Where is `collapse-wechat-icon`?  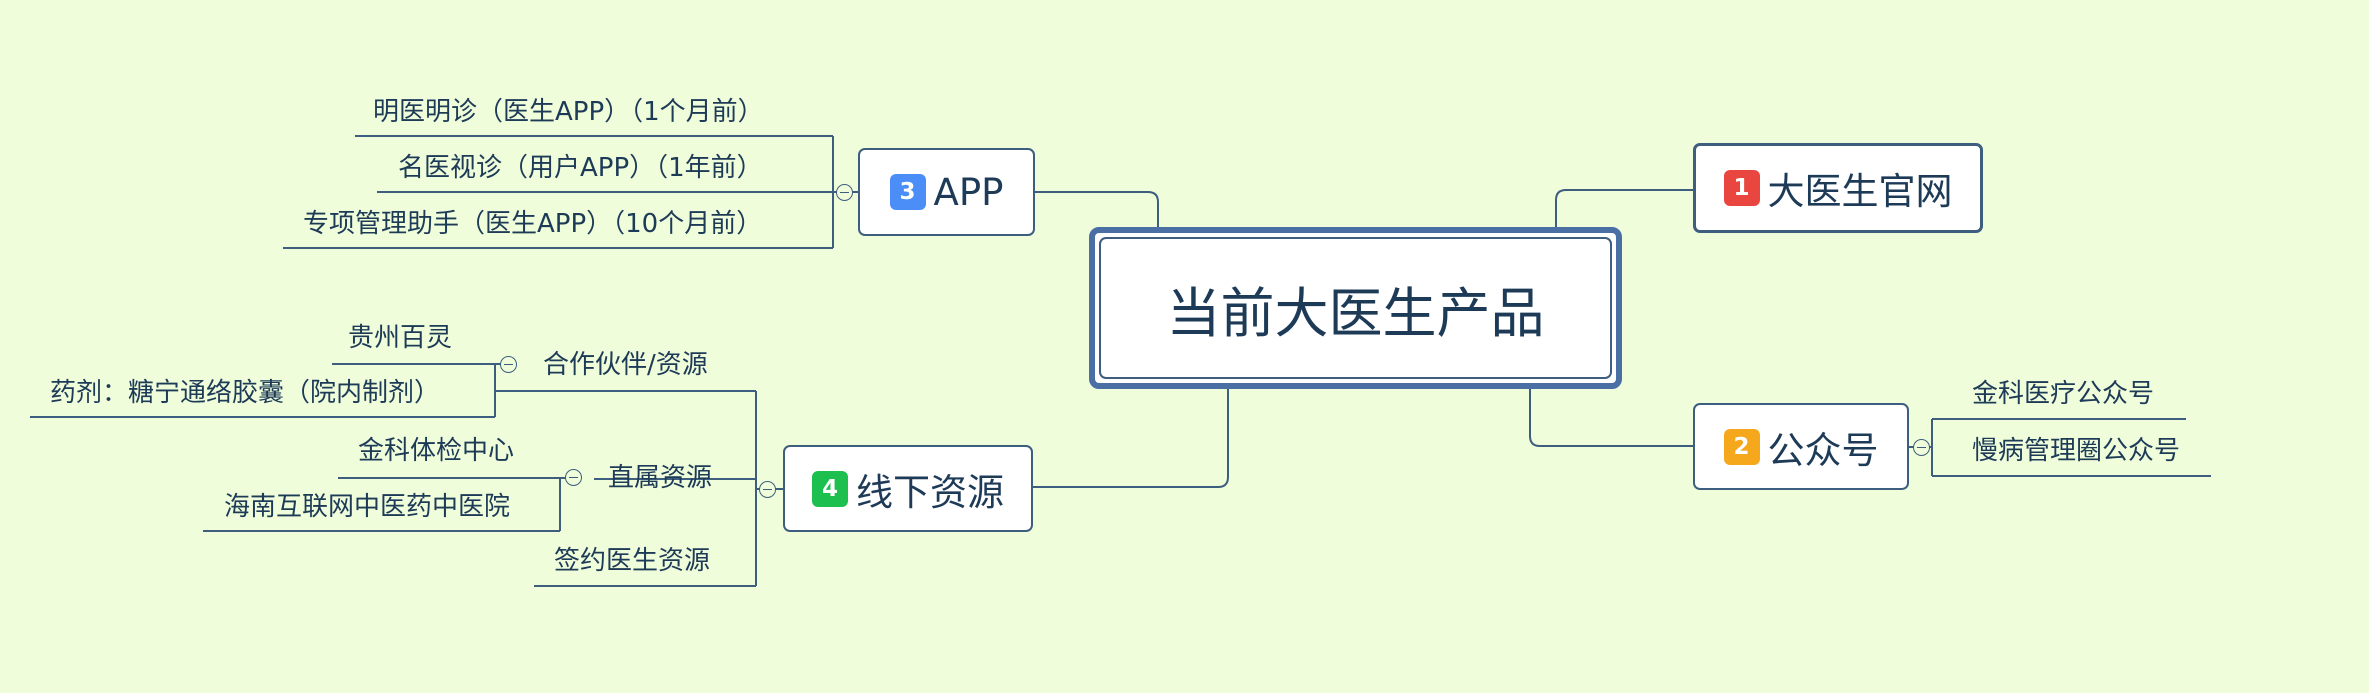 collapse-wechat-icon is located at coordinates (1921, 447).